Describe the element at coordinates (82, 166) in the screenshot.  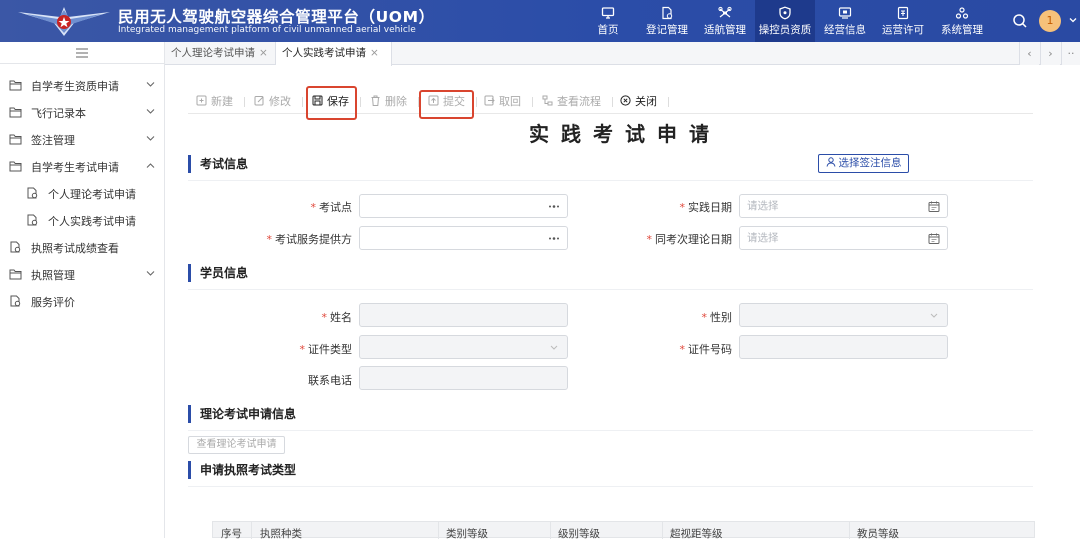
I see `sidebar-item-self-study-exam: 自学考生考试申请` at that location.